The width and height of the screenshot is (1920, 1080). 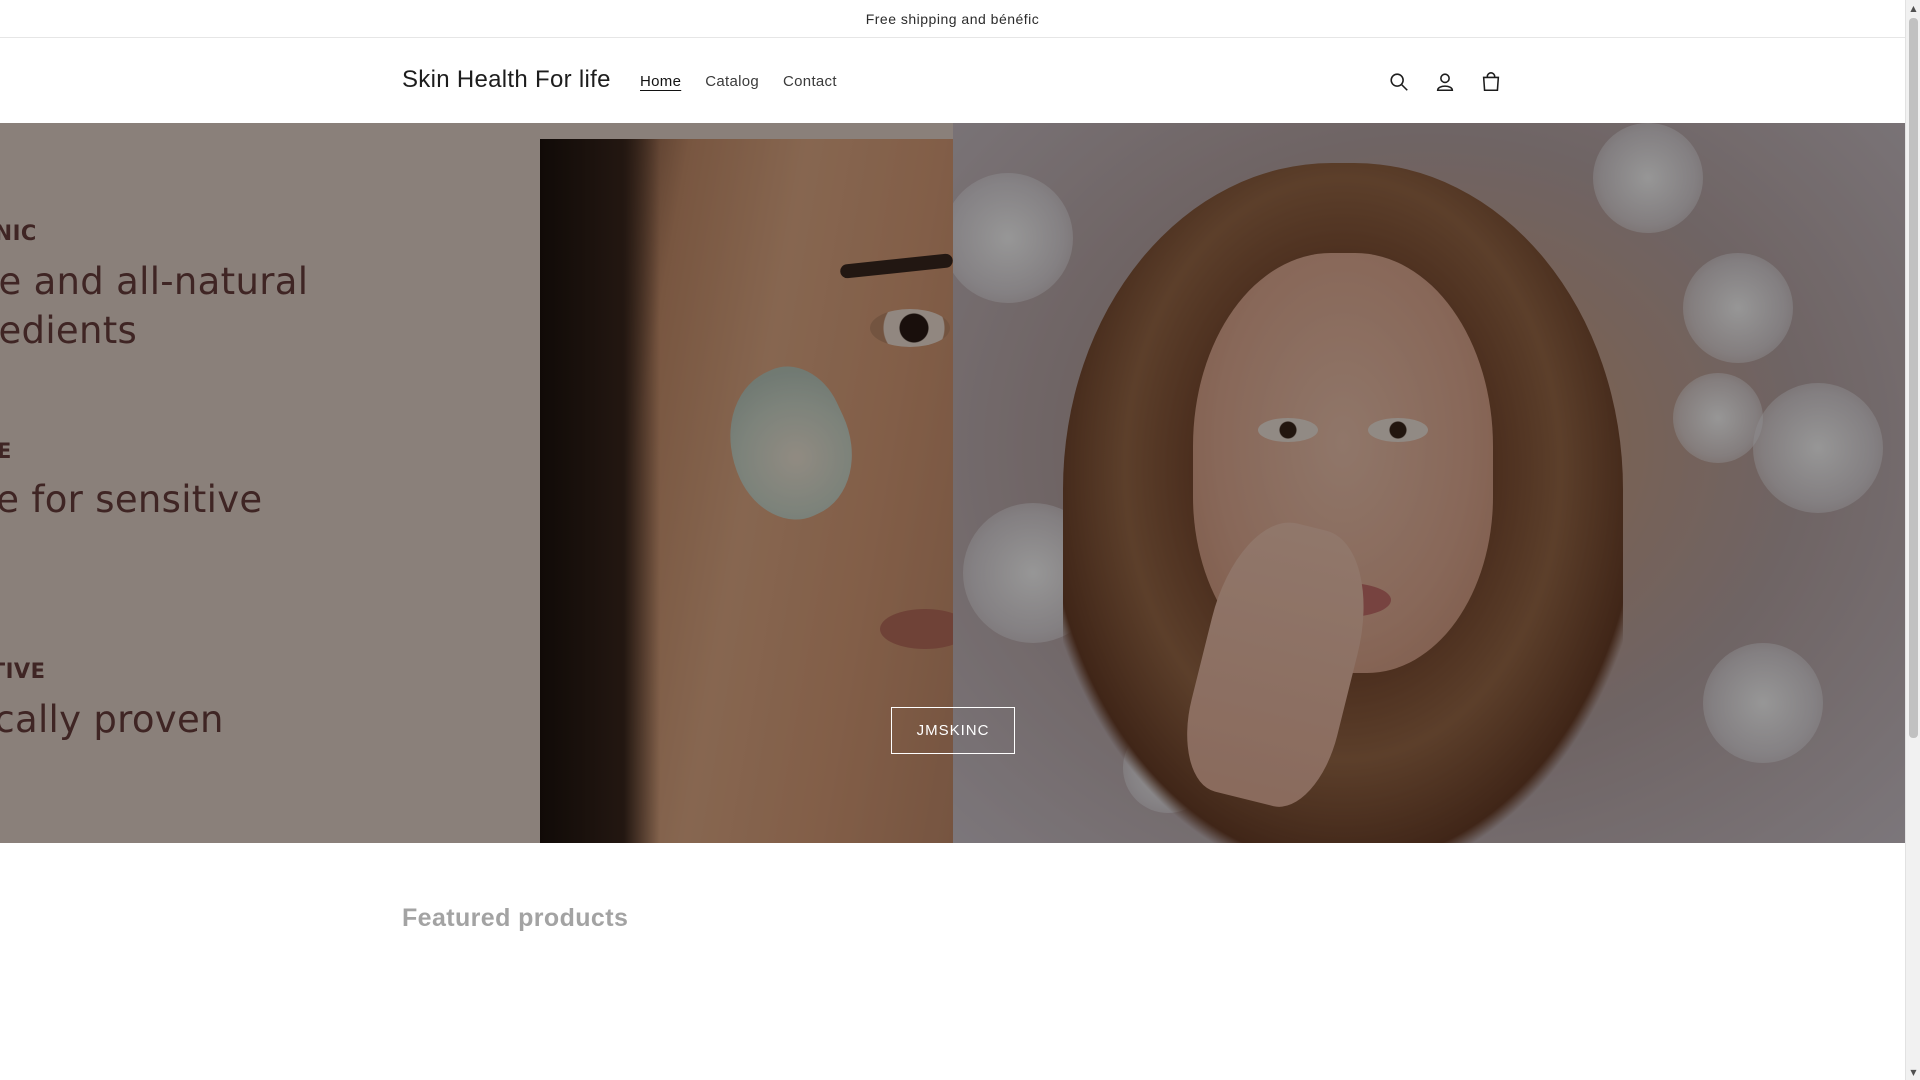 I want to click on announcement-bar: Free shipping and bénéfic, so click(x=952, y=19).